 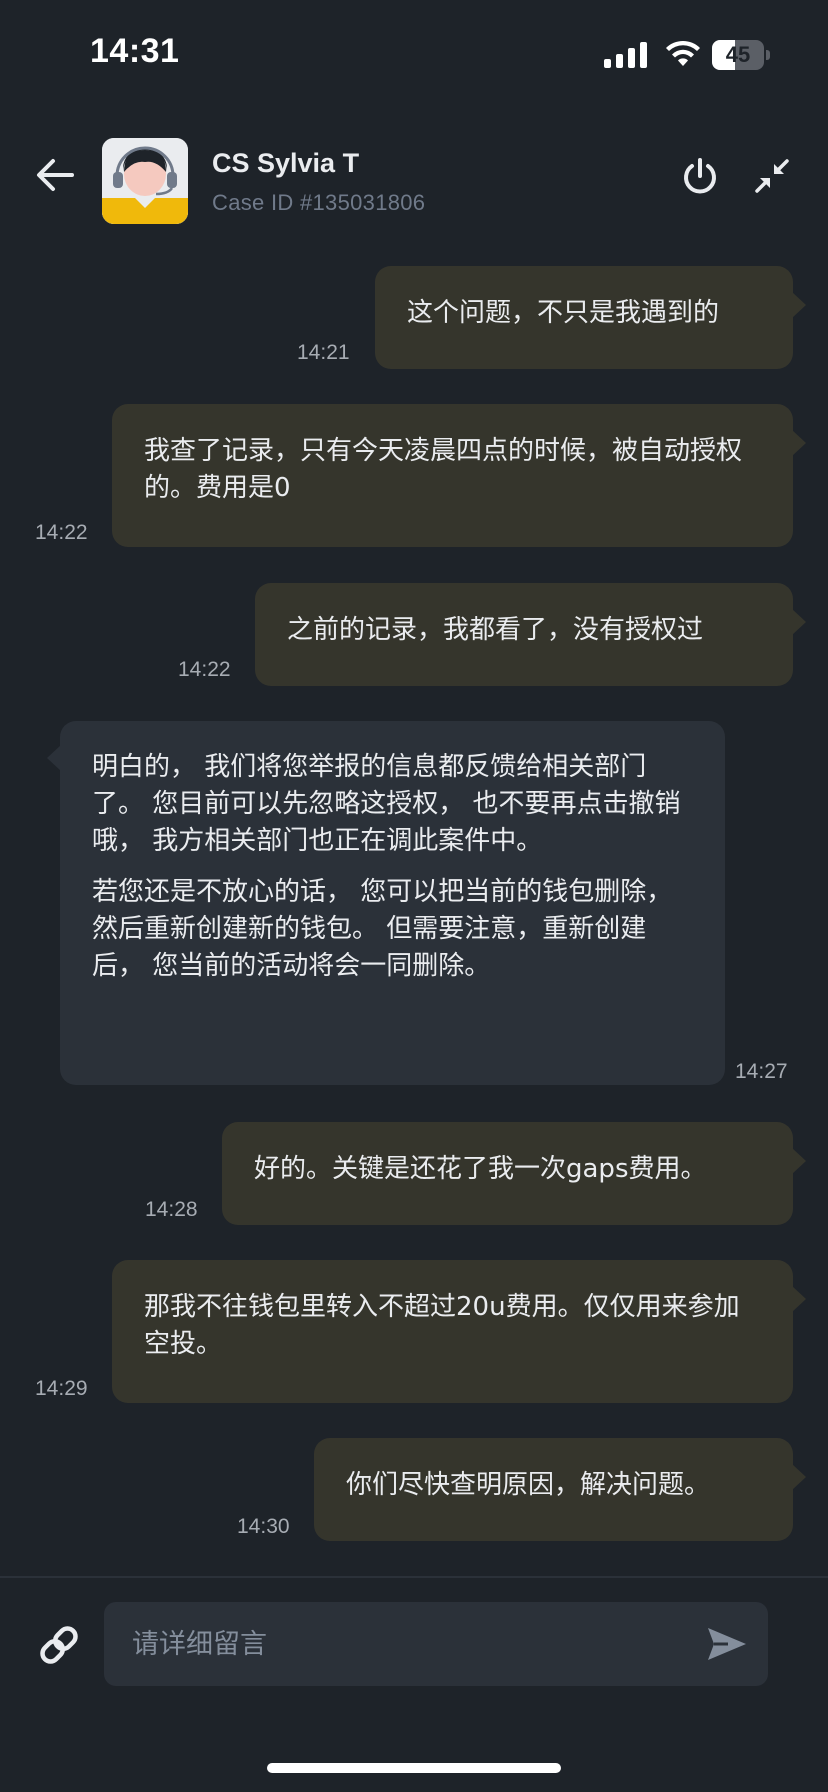 What do you see at coordinates (55, 175) in the screenshot?
I see `back-arrow-icon` at bounding box center [55, 175].